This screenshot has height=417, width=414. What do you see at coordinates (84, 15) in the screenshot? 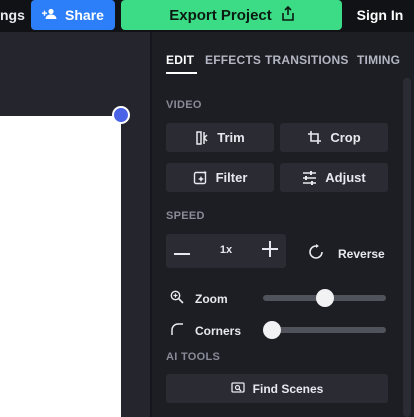
I see `share-label: Share` at bounding box center [84, 15].